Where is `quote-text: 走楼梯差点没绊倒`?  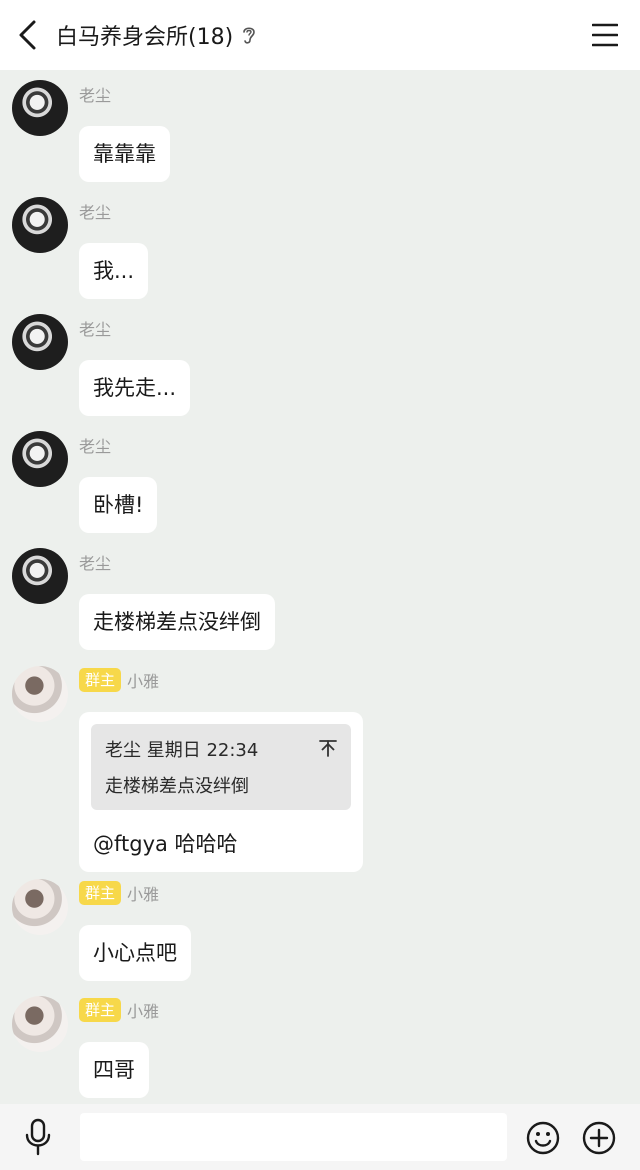 quote-text: 走楼梯差点没绊倒 is located at coordinates (177, 786).